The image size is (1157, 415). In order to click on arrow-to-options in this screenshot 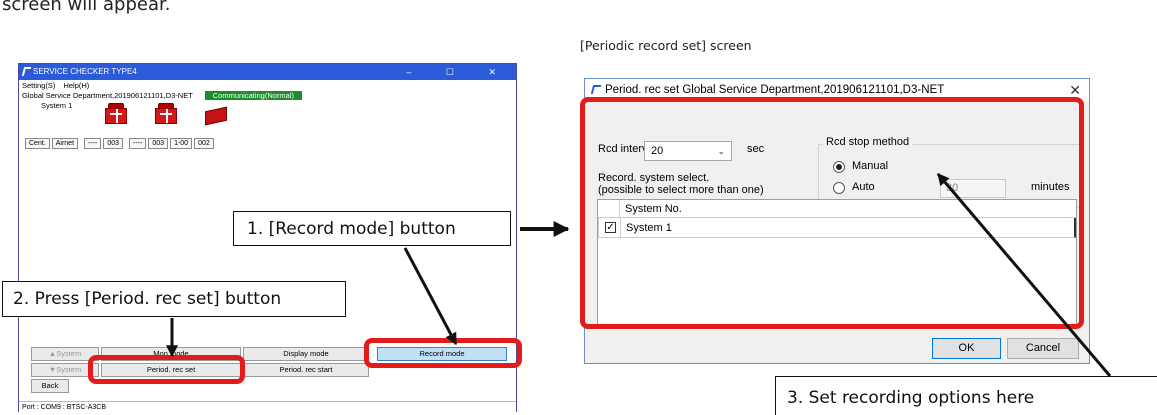, I will do `click(1024, 275)`.